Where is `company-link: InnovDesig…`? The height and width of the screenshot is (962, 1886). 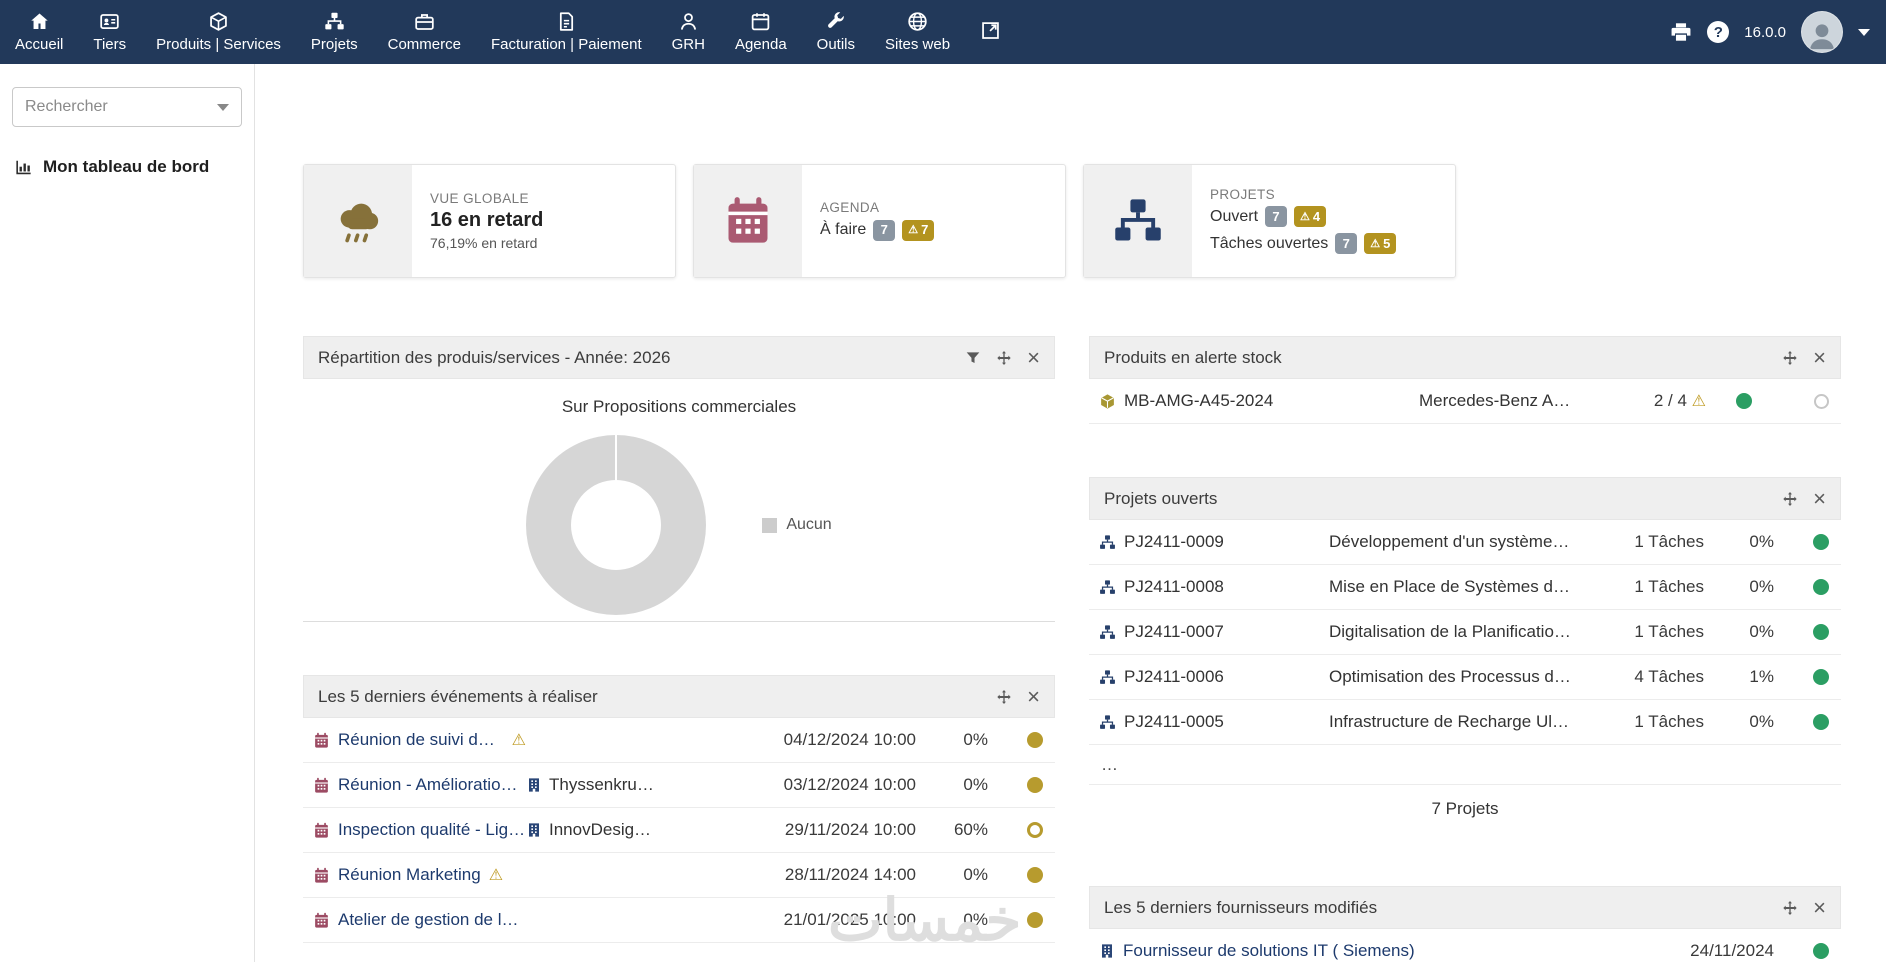 company-link: InnovDesig… is located at coordinates (600, 830).